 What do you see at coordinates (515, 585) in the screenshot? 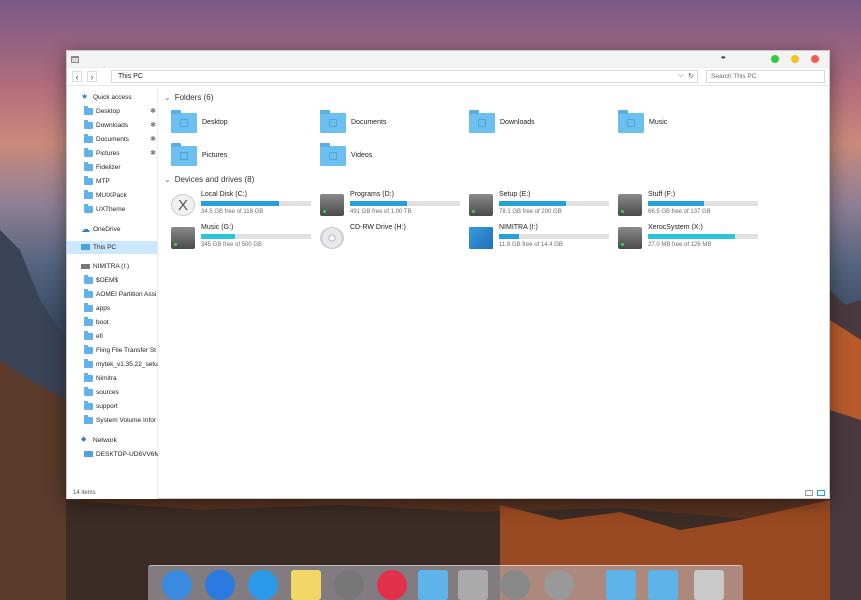
I see `system-preferences-icon` at bounding box center [515, 585].